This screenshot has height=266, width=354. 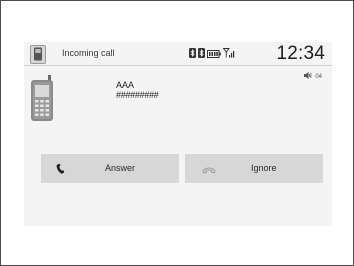 I want to click on phone-app-icon, so click(x=38, y=54).